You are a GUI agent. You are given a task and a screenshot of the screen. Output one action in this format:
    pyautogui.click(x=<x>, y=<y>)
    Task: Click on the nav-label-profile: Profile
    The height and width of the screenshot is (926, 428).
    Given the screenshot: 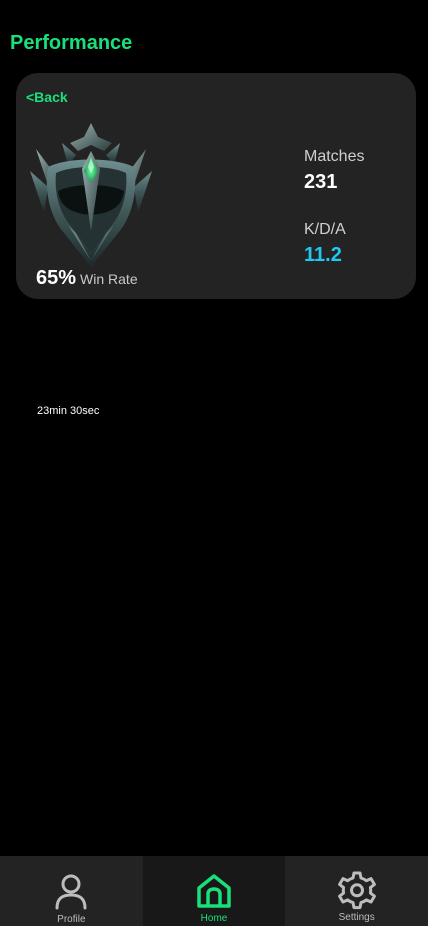 What is the action you would take?
    pyautogui.click(x=71, y=919)
    